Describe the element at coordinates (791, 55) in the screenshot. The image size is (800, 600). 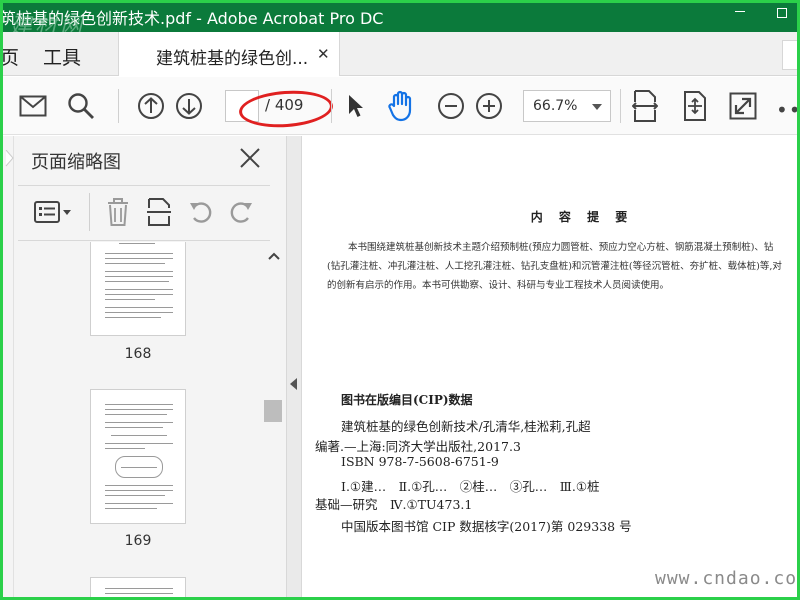
I see `tab-overflow` at that location.